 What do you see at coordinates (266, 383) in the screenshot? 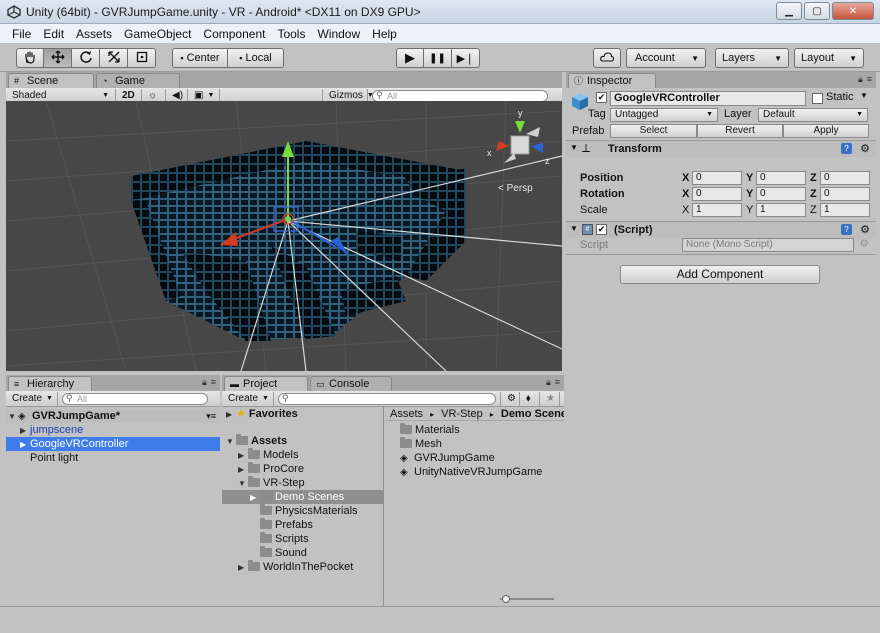
I see `tab-project: ▬ Project` at bounding box center [266, 383].